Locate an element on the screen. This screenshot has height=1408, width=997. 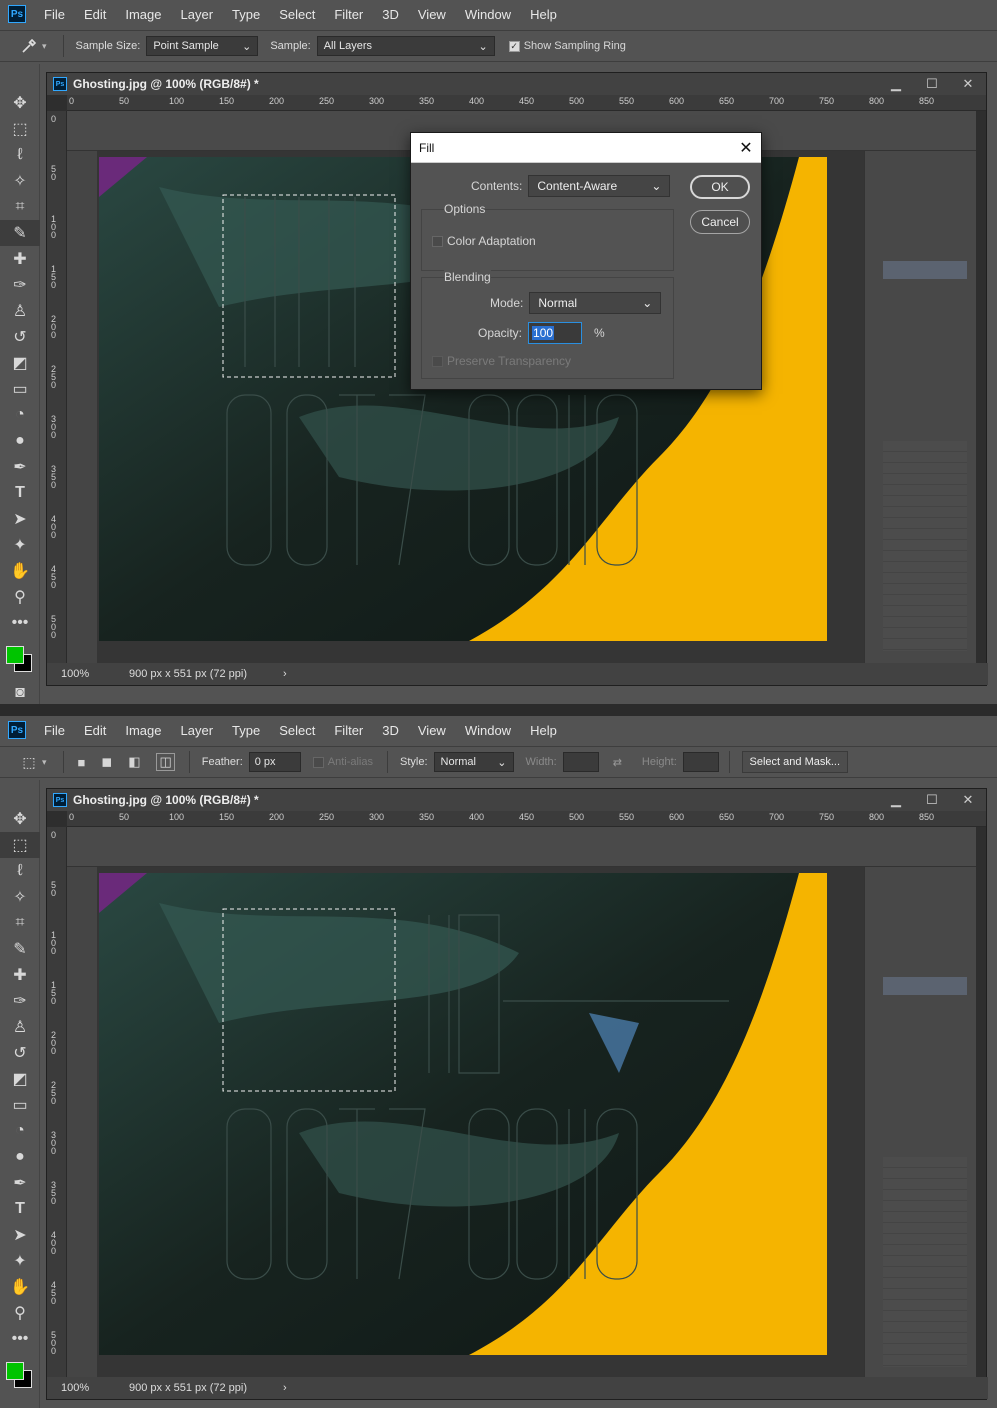
intersect-selection-icon: ◫ is located at coordinates (165, 762).